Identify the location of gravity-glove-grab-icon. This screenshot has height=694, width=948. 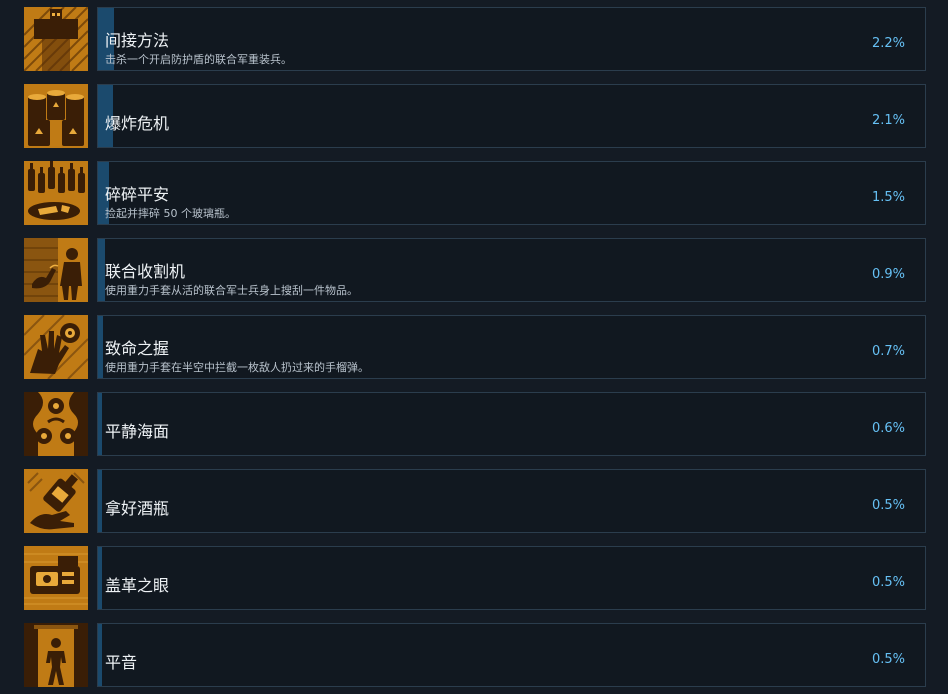
(56, 270).